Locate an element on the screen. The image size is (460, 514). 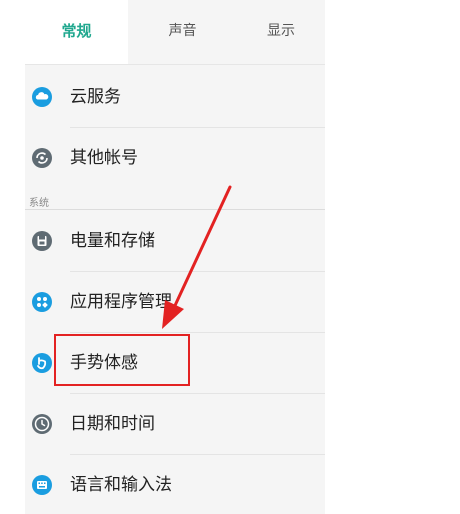
annotation-highlight-box is located at coordinates (122, 360).